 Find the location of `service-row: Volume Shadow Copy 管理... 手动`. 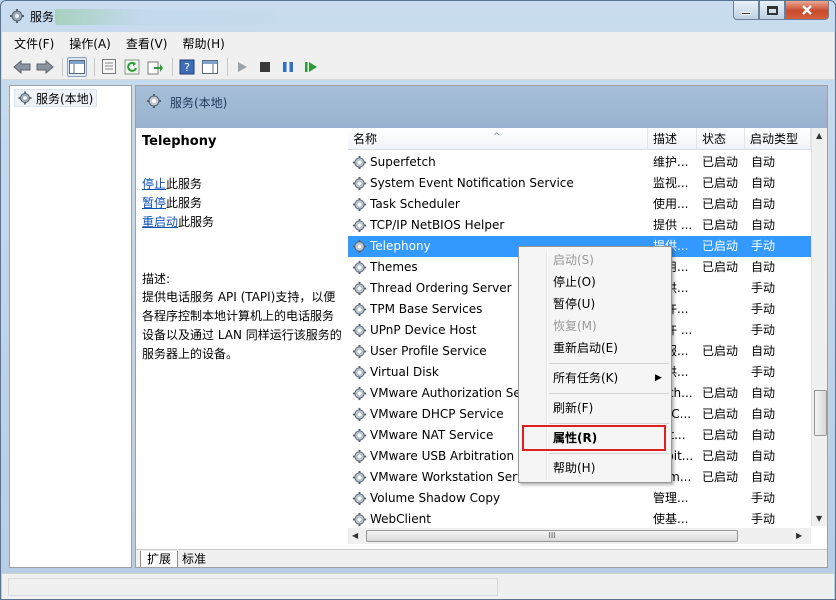

service-row: Volume Shadow Copy 管理... 手动 is located at coordinates (579, 498).